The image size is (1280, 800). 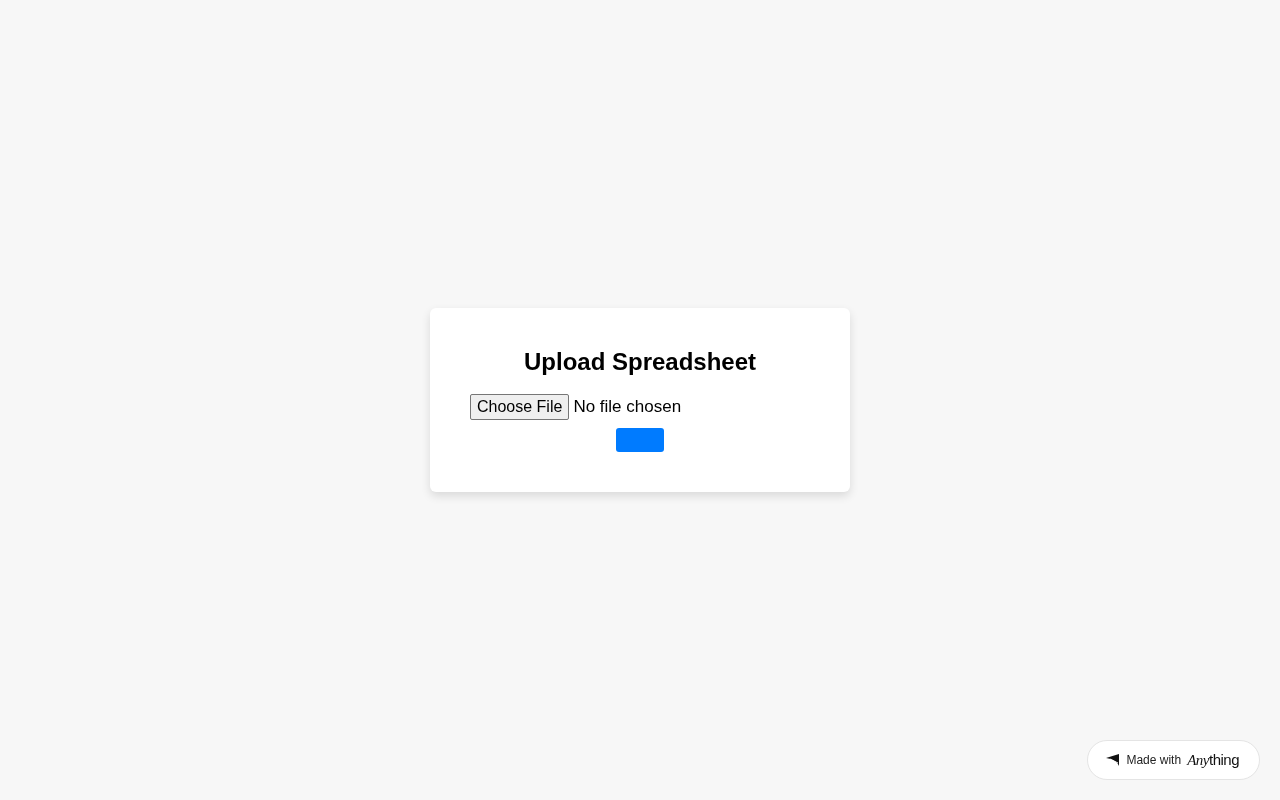 I want to click on card-title: Upload Spreadsheet, so click(x=640, y=362).